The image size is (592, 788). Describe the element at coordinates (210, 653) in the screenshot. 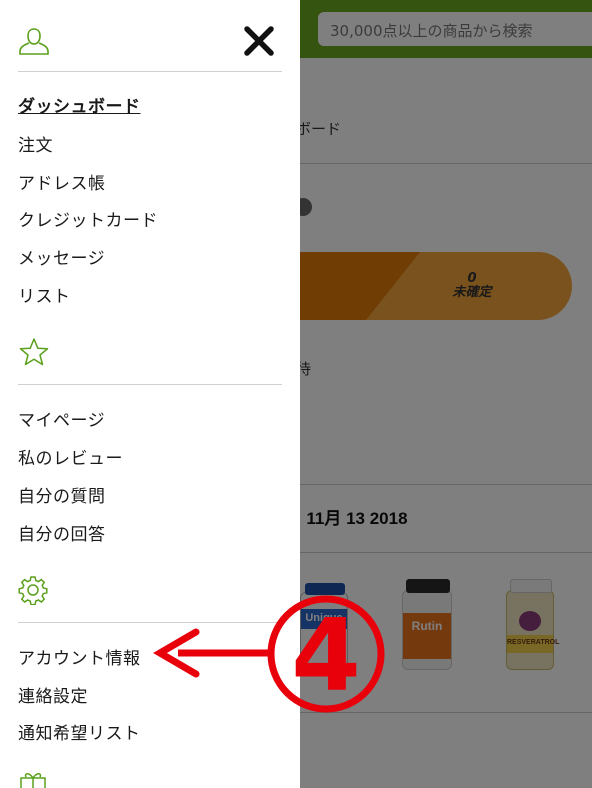

I see `annotation-arrow` at that location.